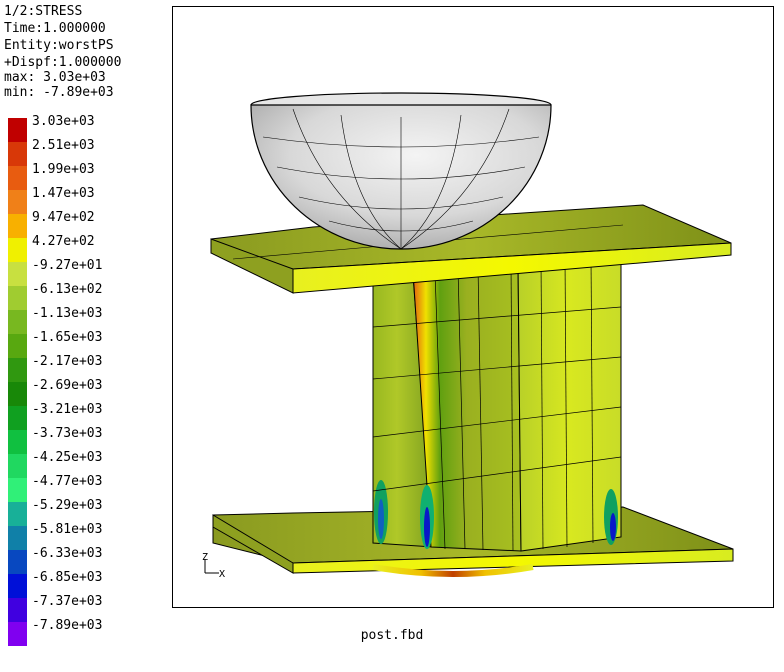  What do you see at coordinates (67, 313) in the screenshot?
I see `legend-label: -1.13e+03` at bounding box center [67, 313].